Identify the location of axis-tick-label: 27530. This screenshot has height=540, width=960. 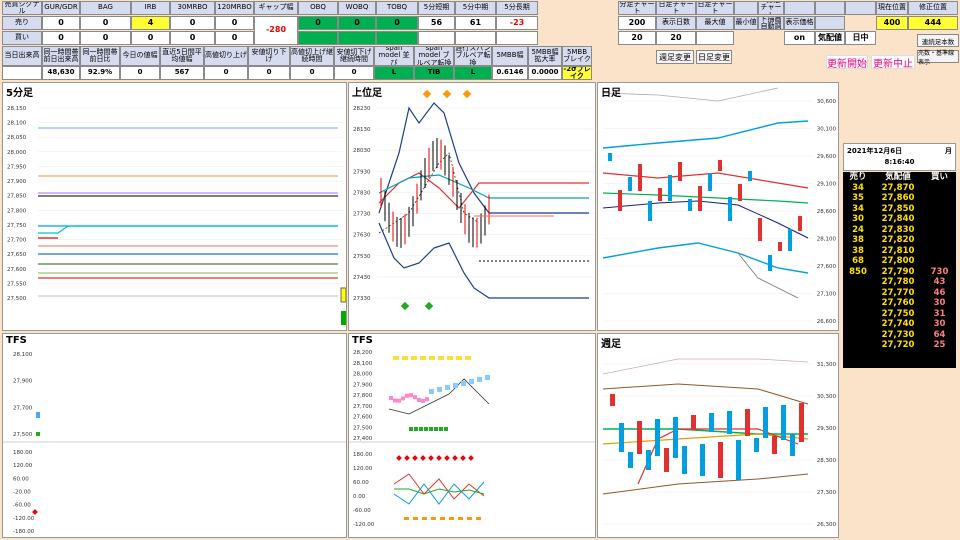
(362, 257).